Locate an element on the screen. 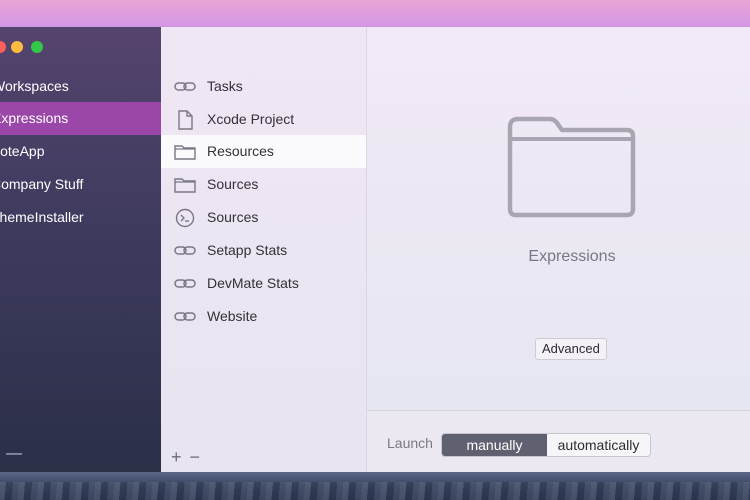 The image size is (750, 500). launch-mode-segmented-control: manually automatically is located at coordinates (546, 445).